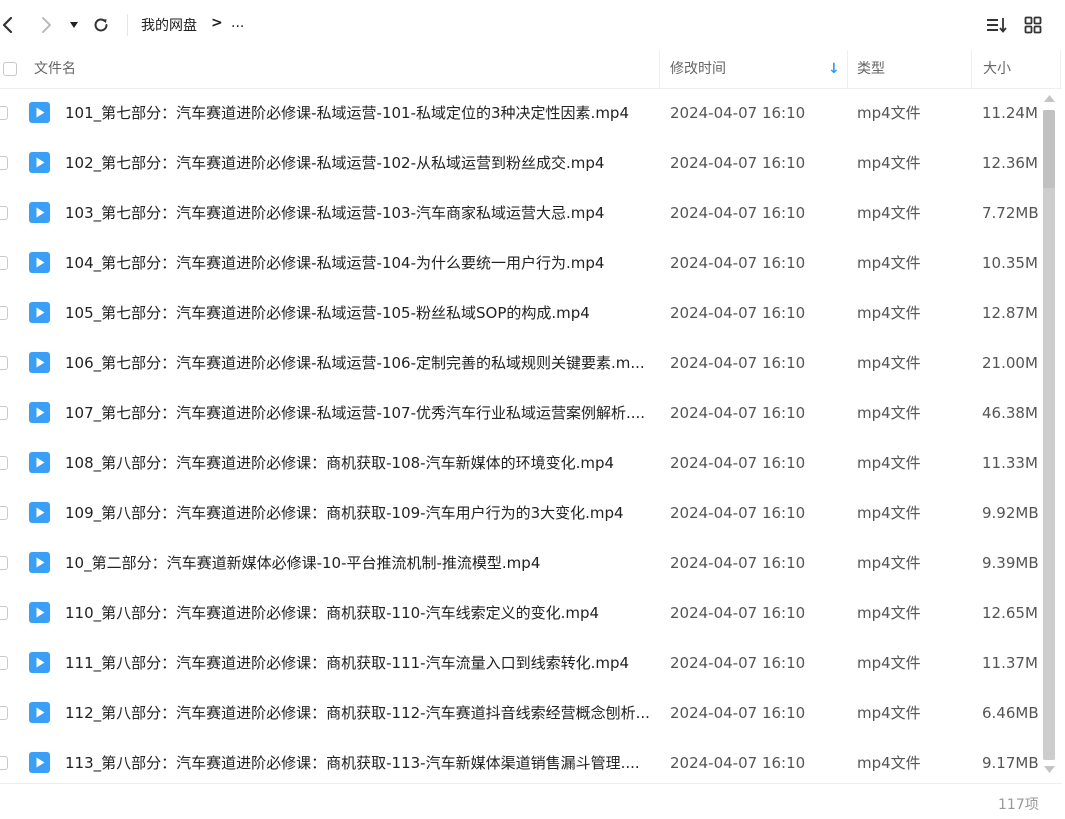 This screenshot has height=819, width=1065. I want to click on scroll-up-icon, so click(1049, 98).